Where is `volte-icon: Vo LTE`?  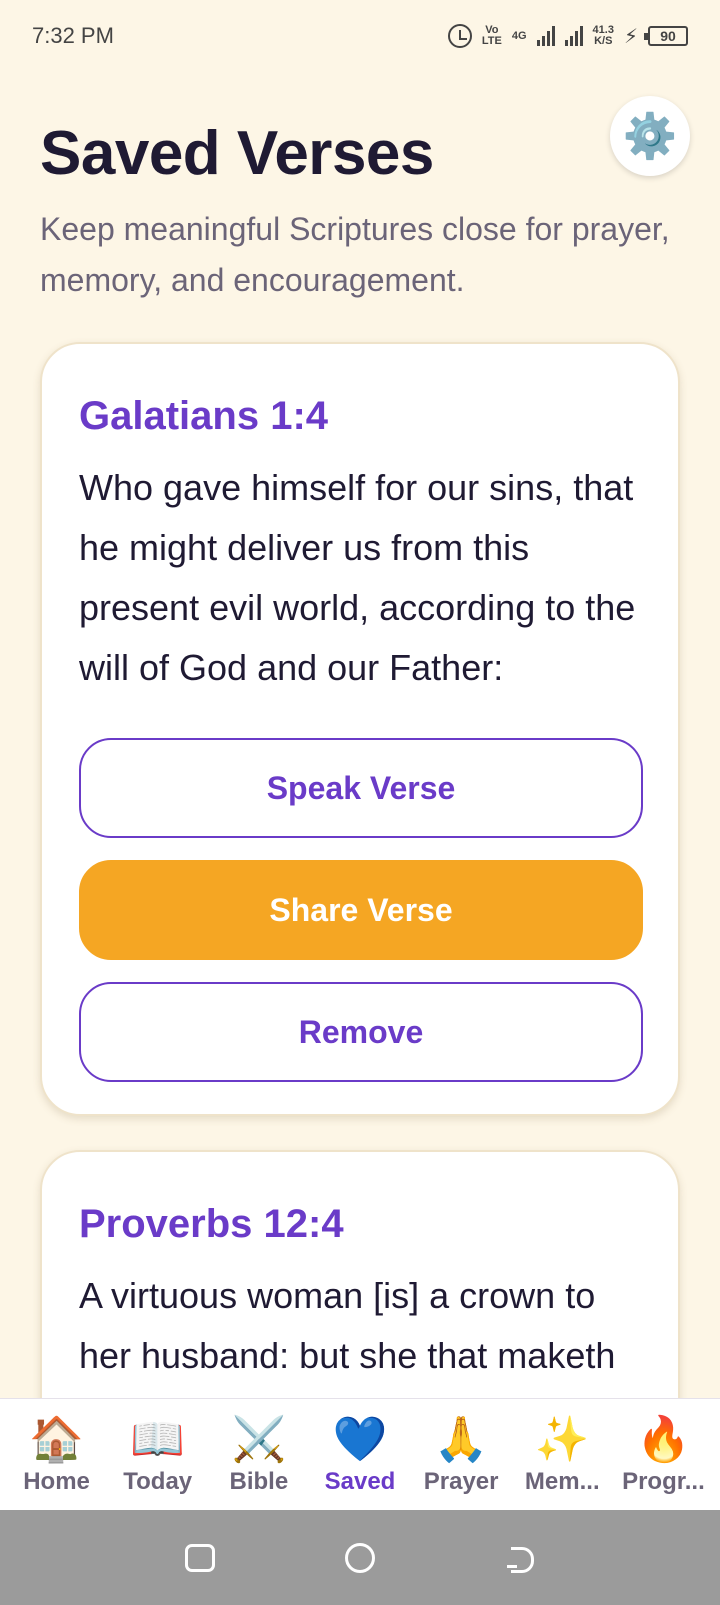 volte-icon: Vo LTE is located at coordinates (491, 35).